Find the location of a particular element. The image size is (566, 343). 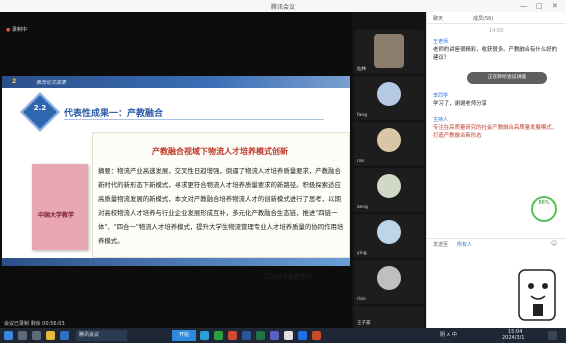

task-view-icon is located at coordinates (36, 335).